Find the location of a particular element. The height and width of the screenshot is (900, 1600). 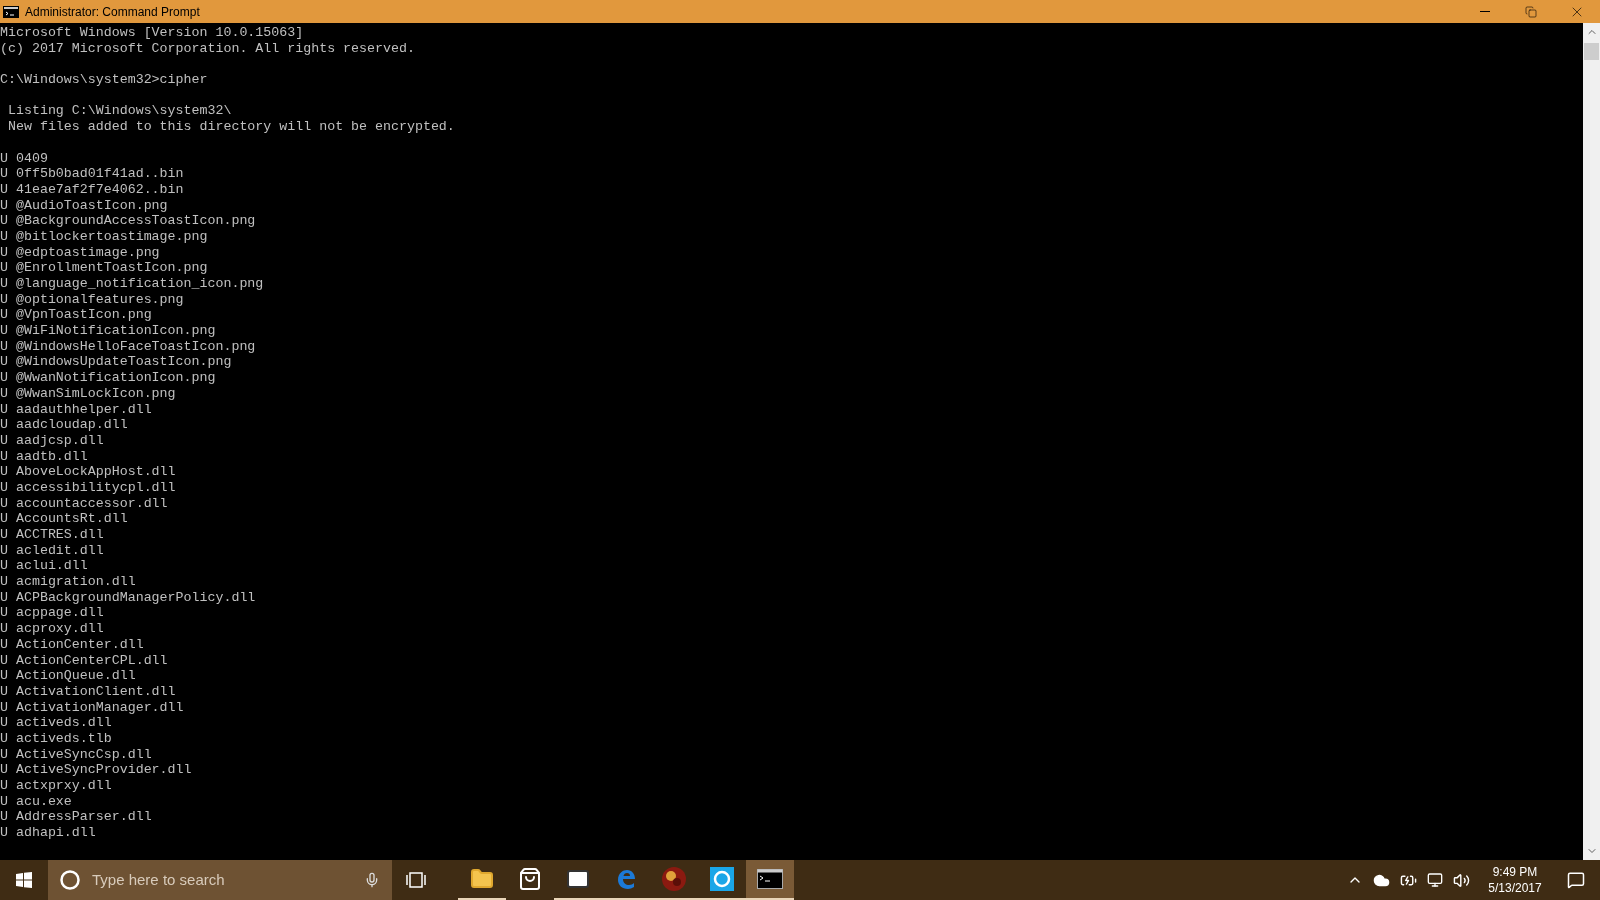

file-entry: U AccountsRt.dll is located at coordinates (64, 519).